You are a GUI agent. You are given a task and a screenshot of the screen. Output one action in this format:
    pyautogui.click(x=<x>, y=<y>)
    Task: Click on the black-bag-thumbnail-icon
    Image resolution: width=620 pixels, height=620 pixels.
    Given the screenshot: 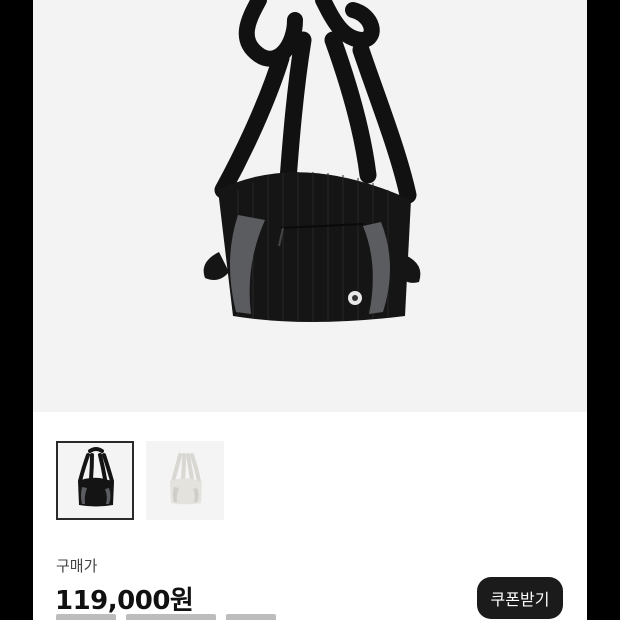 What is the action you would take?
    pyautogui.click(x=96, y=477)
    